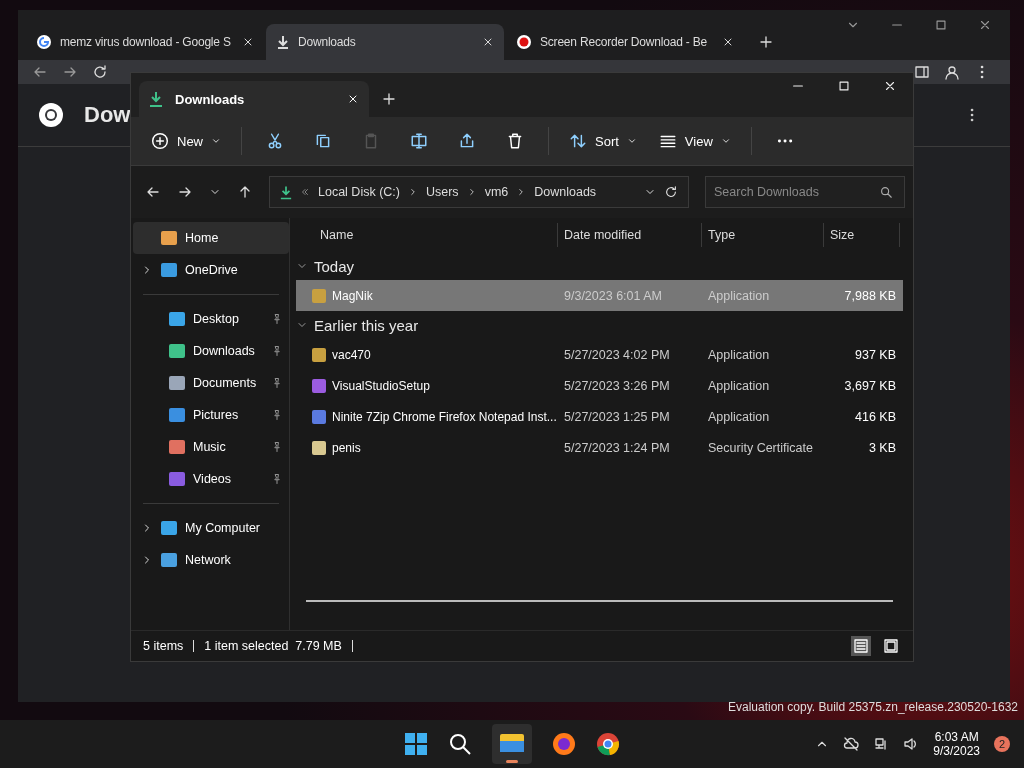 Image resolution: width=1024 pixels, height=768 pixels. What do you see at coordinates (381, 385) in the screenshot?
I see `file-name: VisualStudioSetup` at bounding box center [381, 385].